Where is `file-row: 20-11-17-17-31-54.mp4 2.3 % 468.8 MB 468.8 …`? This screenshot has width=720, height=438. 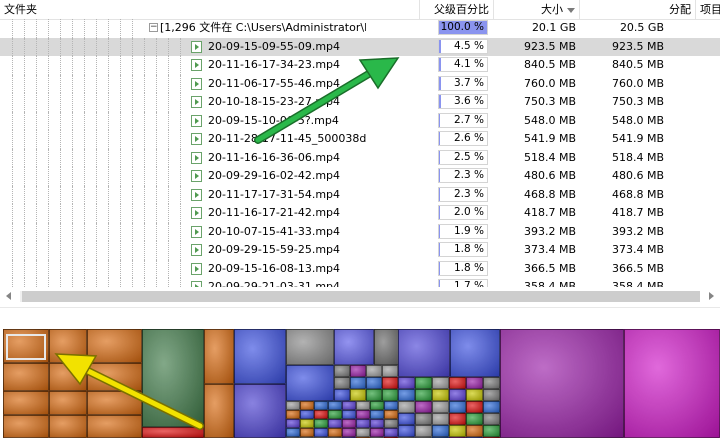
file-row: 20-11-17-17-31-54.mp4 2.3 % 468.8 MB 468.8 … is located at coordinates (360, 194).